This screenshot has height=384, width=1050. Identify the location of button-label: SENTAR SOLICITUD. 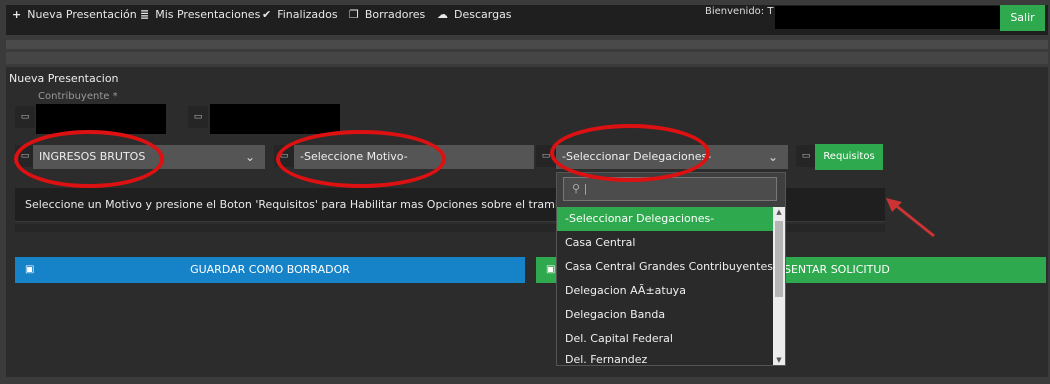
(837, 269).